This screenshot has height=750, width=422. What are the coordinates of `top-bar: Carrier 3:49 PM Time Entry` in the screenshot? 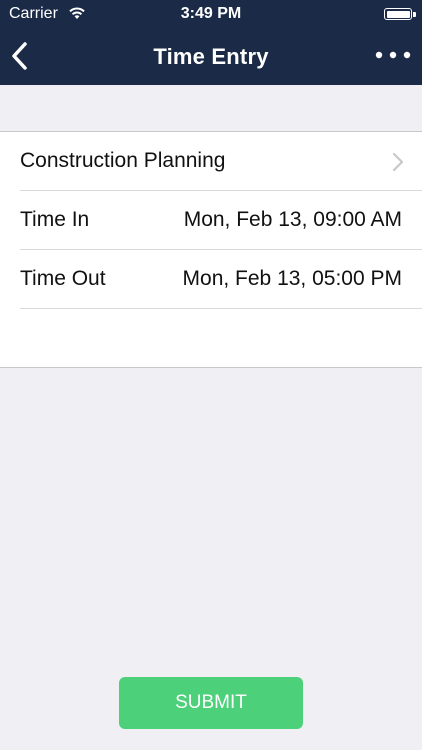 It's located at (211, 42).